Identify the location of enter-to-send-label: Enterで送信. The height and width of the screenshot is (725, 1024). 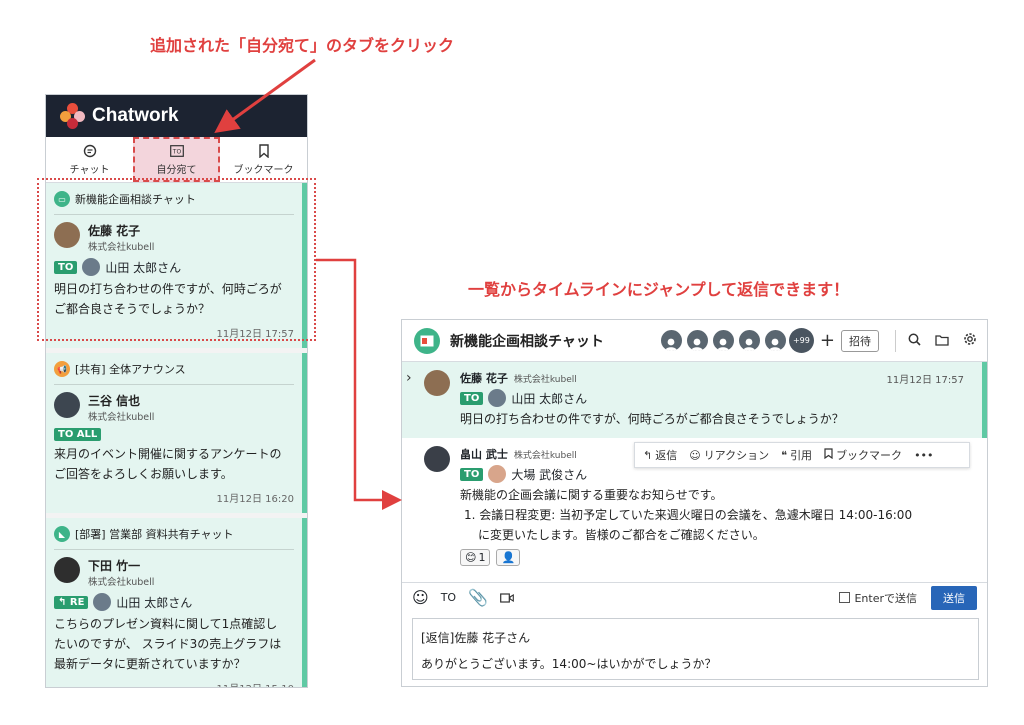
(885, 598).